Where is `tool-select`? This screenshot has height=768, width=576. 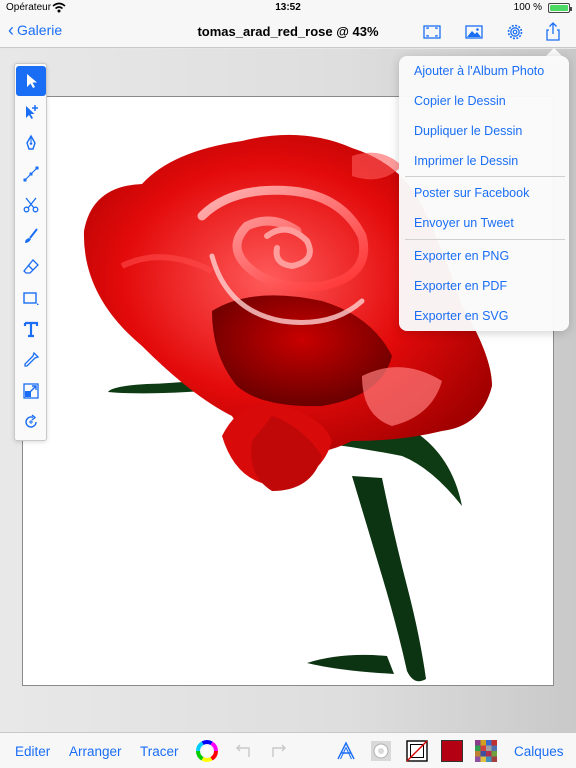
tool-select is located at coordinates (31, 81).